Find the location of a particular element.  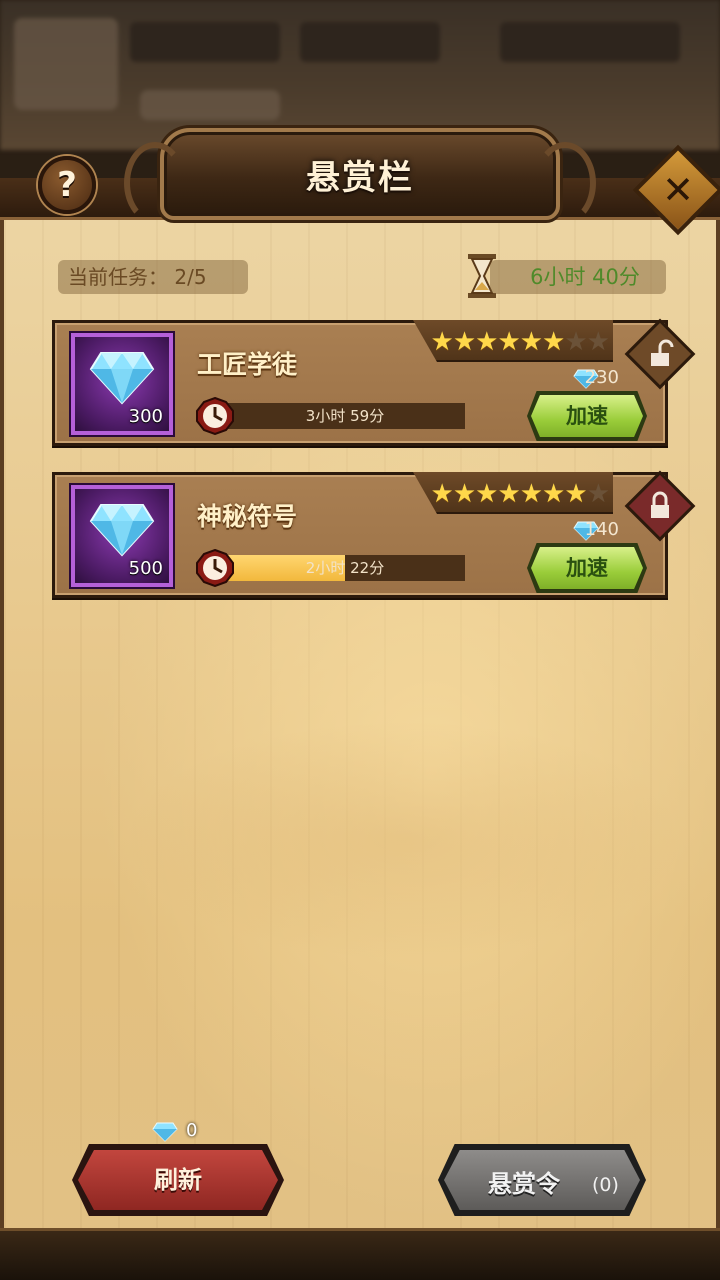

reward-slot: 500 is located at coordinates (122, 536).